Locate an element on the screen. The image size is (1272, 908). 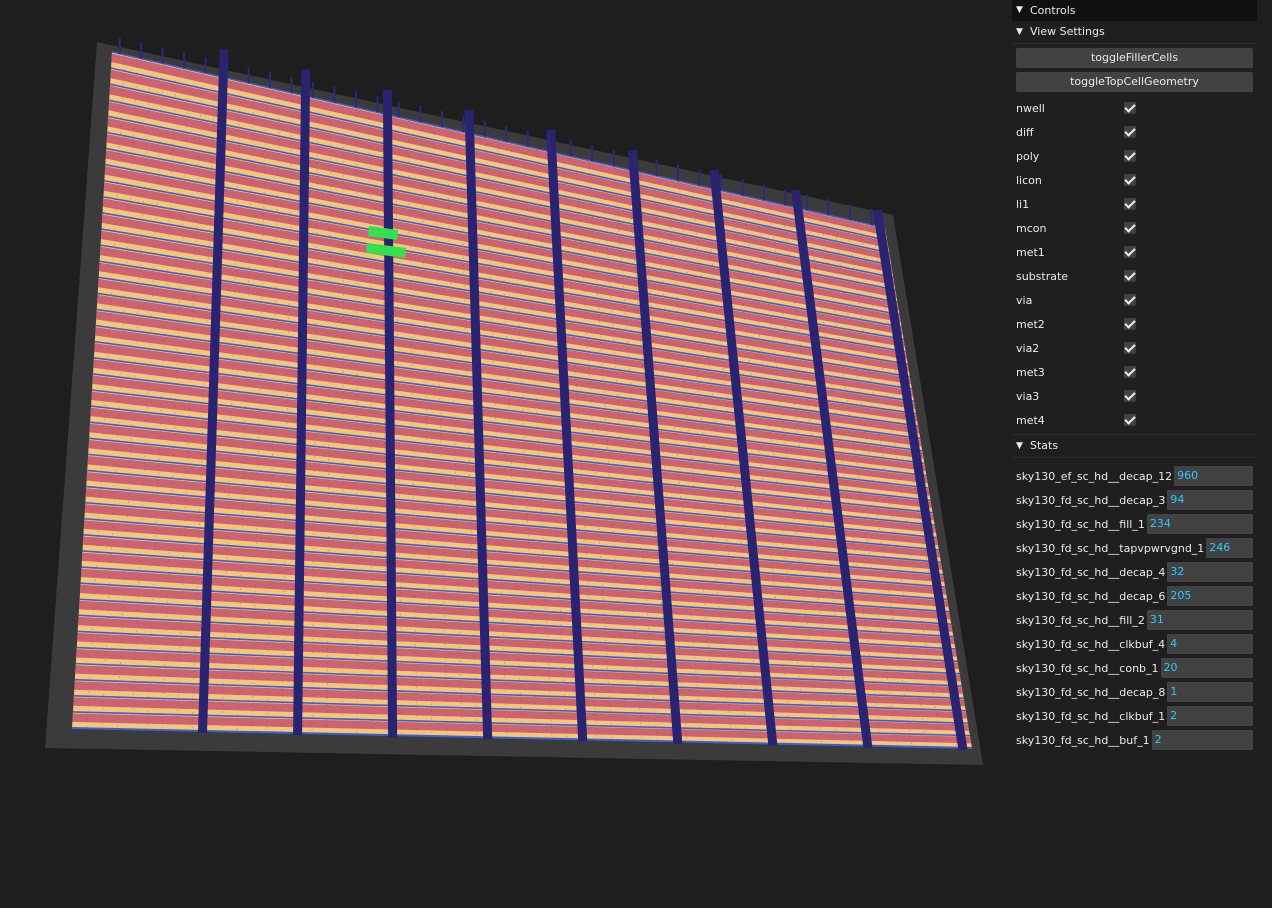
stat-row: sky130_fd_sc_hd__fill_1 234 is located at coordinates (1134, 524).